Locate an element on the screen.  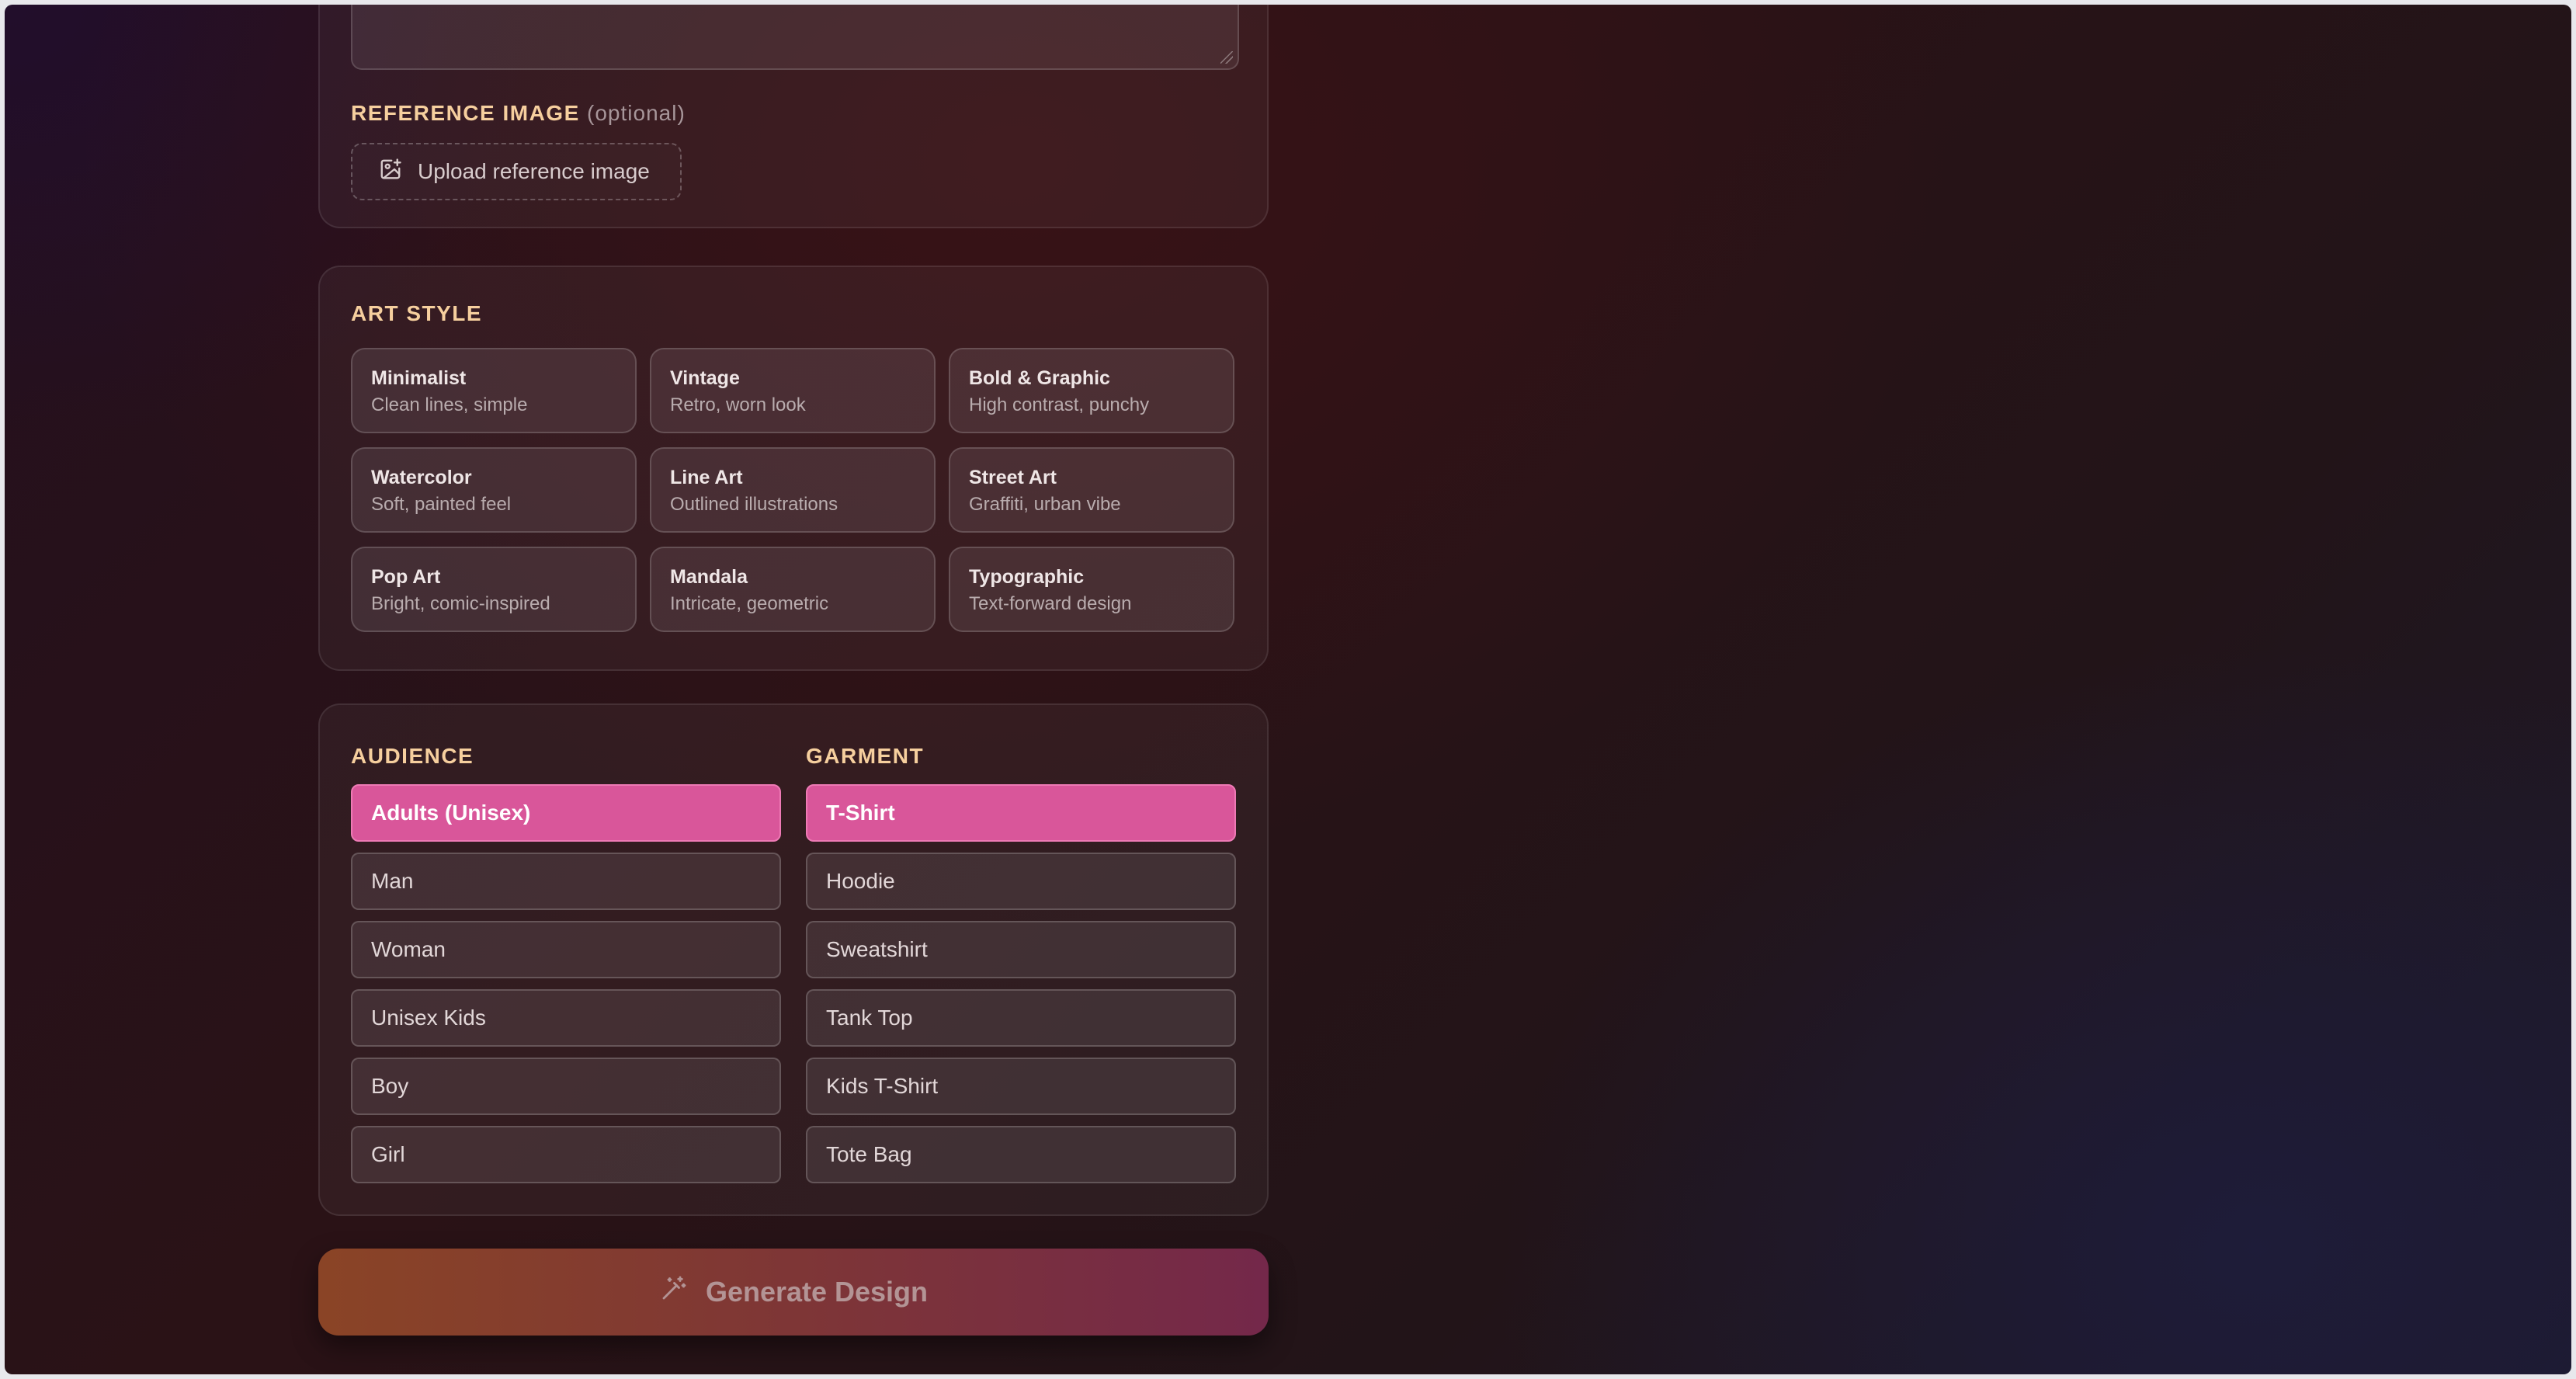
style-option-vintage: Vintage Retro, worn look is located at coordinates (793, 390).